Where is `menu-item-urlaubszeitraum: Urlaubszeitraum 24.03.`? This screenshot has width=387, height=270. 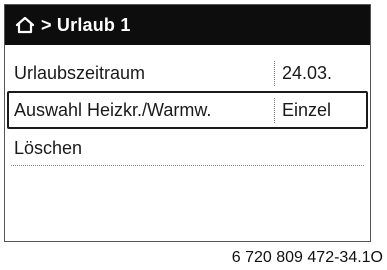 menu-item-urlaubszeitraum: Urlaubszeitraum 24.03. is located at coordinates (187, 74).